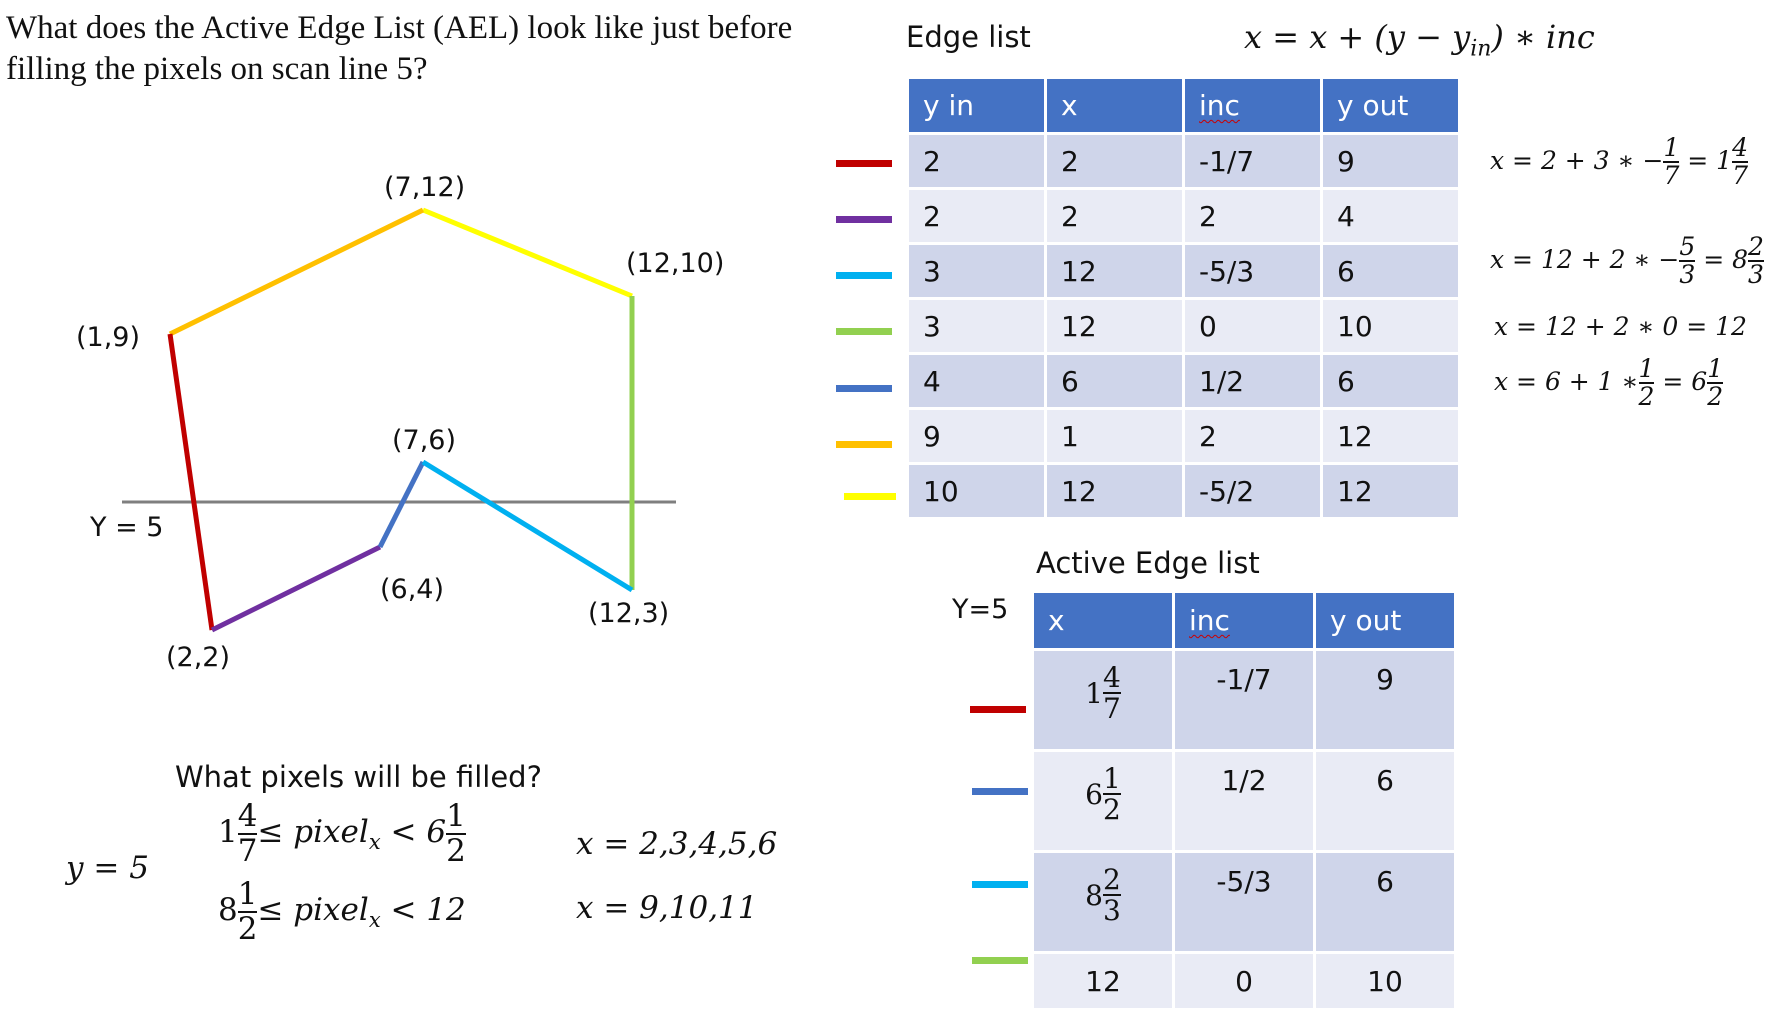 This screenshot has width=1788, height=1011. I want to click on table-row: 12 0 10, so click(1244, 981).